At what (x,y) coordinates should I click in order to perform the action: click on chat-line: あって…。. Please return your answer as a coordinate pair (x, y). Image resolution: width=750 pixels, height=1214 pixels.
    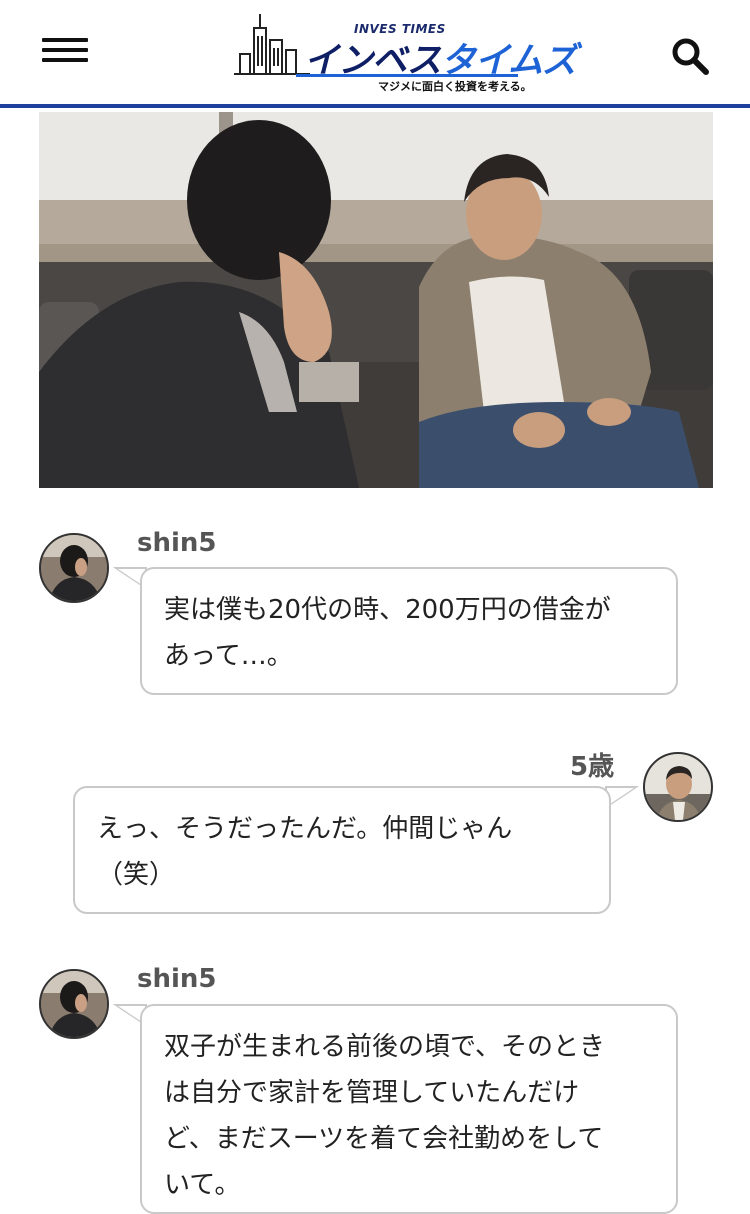
    Looking at the image, I should click on (228, 656).